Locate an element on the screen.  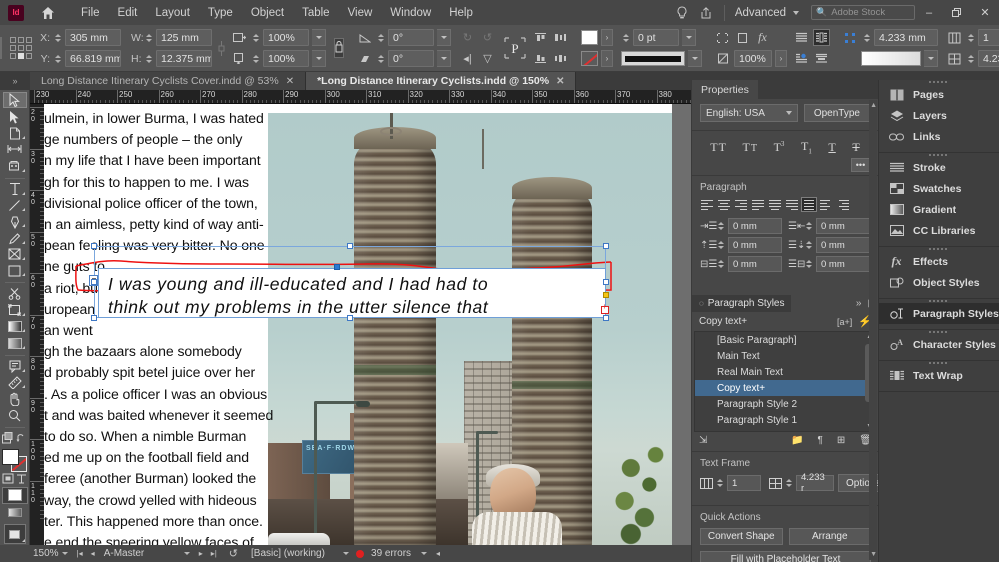
flip-vertical-icon: ▽ is located at coordinates (487, 58).